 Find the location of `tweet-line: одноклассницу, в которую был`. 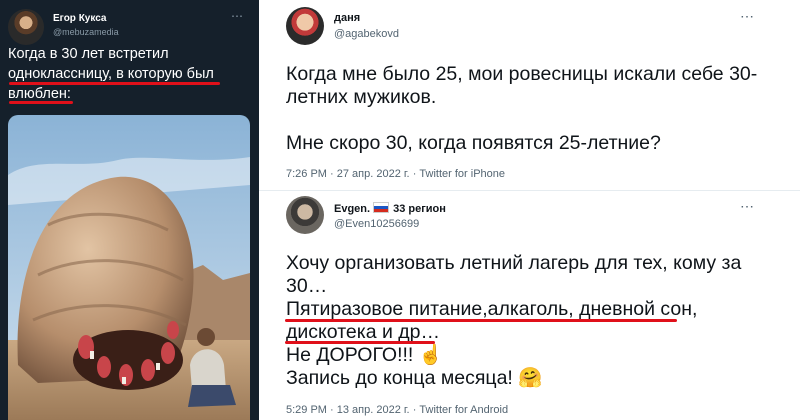

tweet-line: одноклассницу, в которую был is located at coordinates (111, 74).